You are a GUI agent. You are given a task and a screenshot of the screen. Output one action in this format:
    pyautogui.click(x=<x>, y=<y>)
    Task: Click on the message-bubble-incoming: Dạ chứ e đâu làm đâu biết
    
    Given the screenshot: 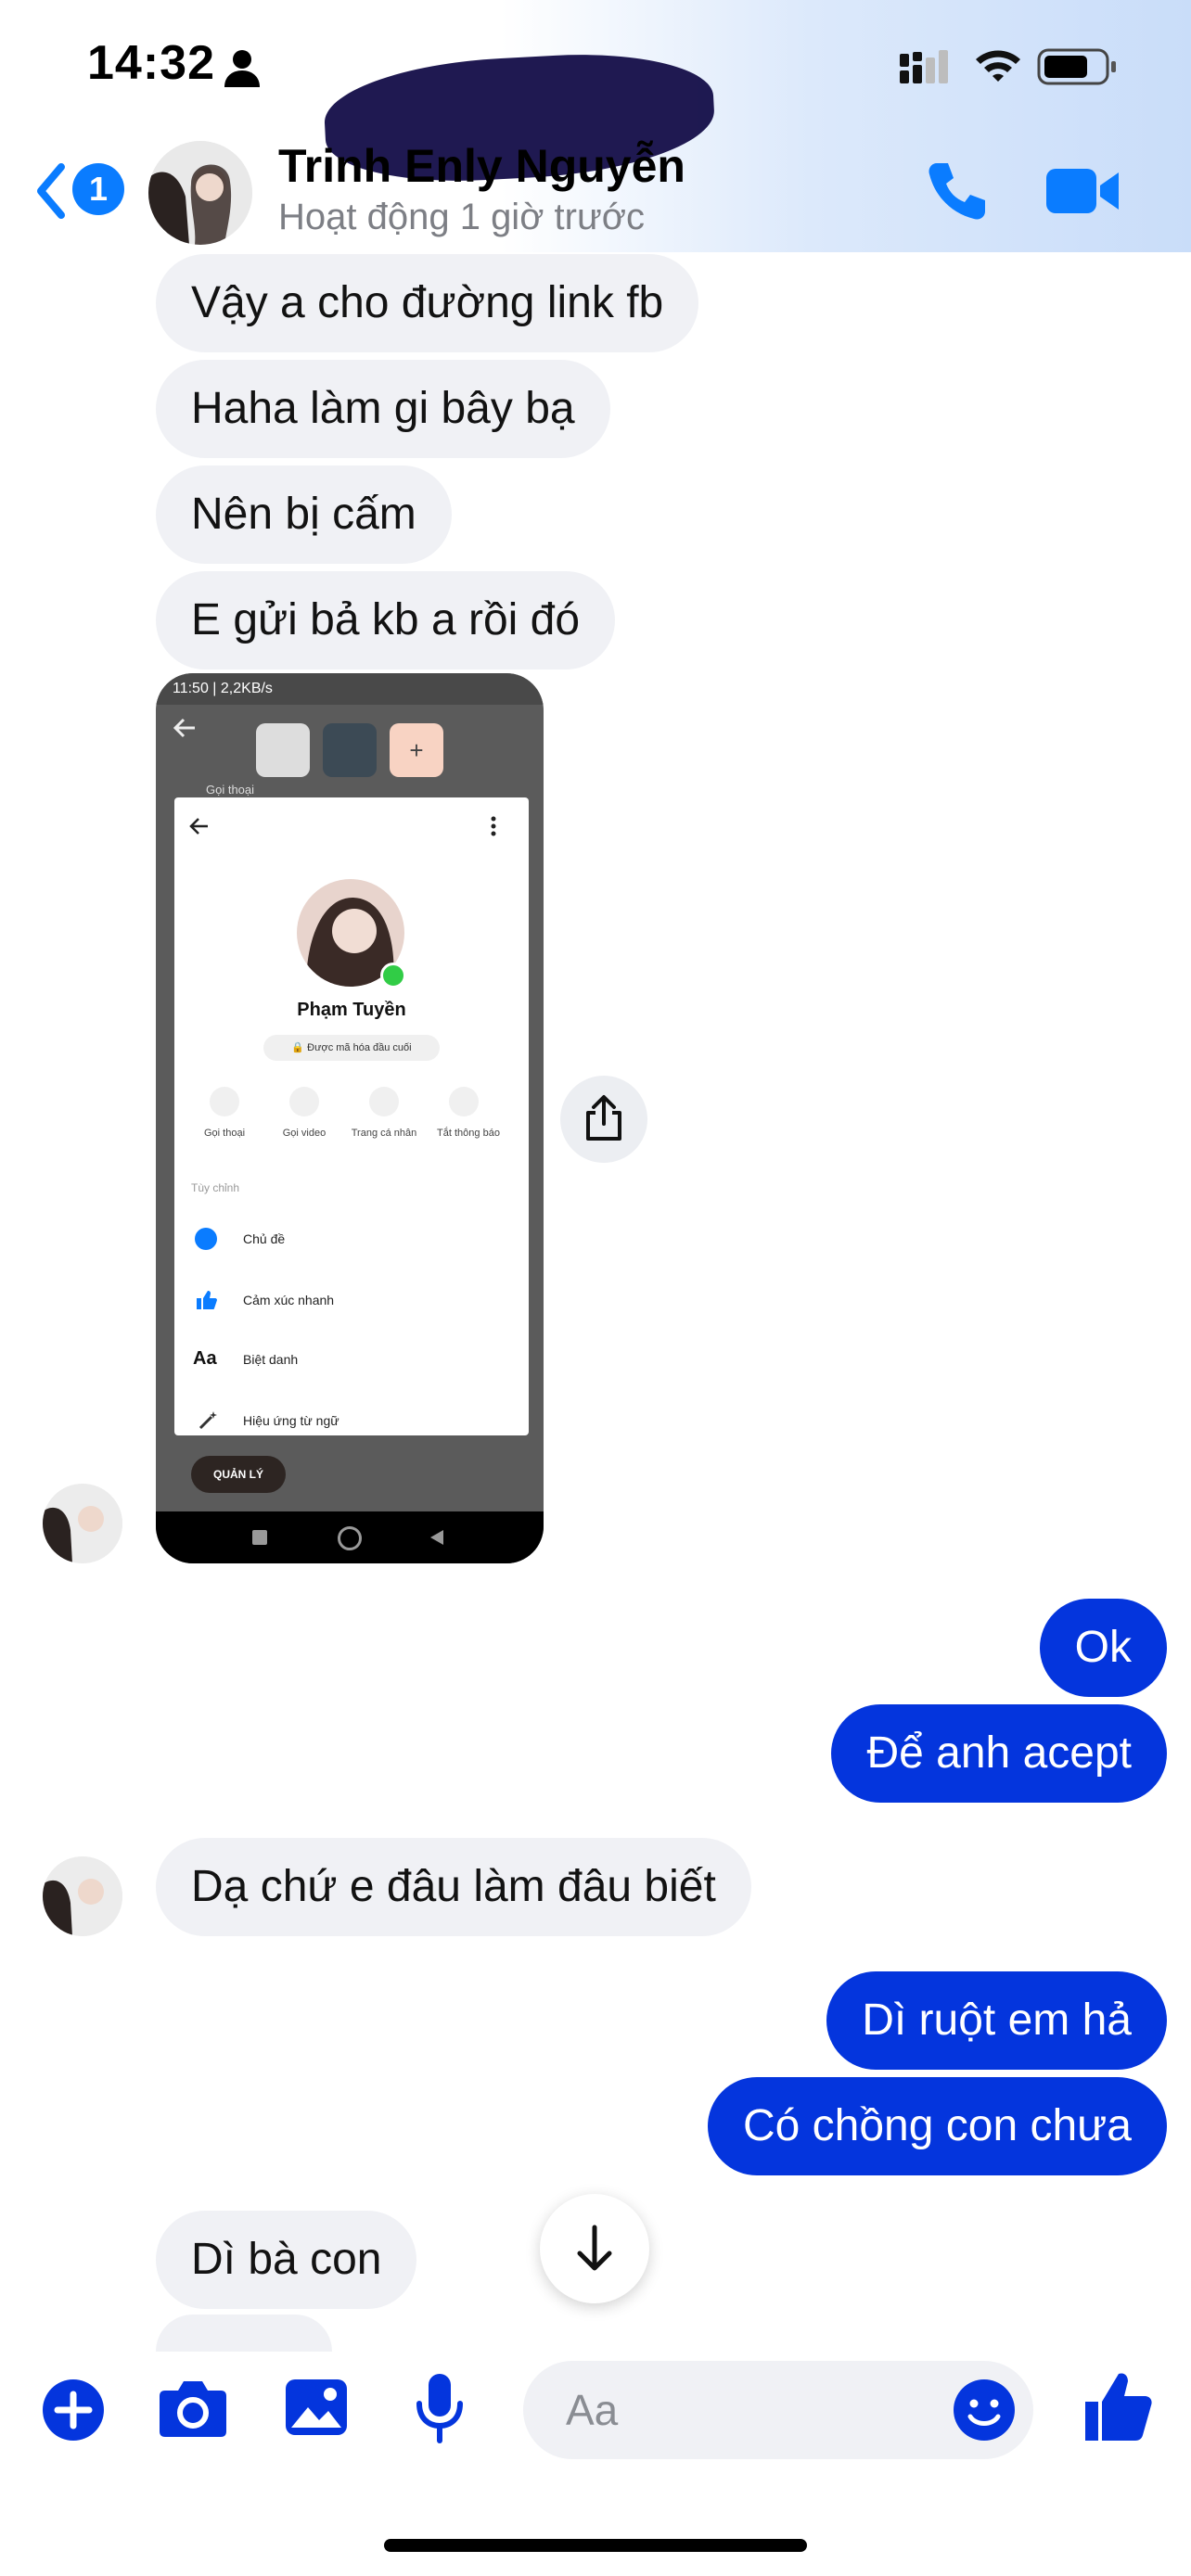 What is the action you would take?
    pyautogui.click(x=453, y=1887)
    